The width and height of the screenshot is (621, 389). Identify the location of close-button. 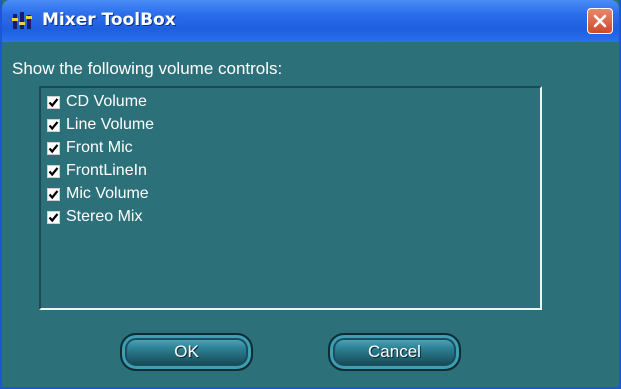
(600, 21).